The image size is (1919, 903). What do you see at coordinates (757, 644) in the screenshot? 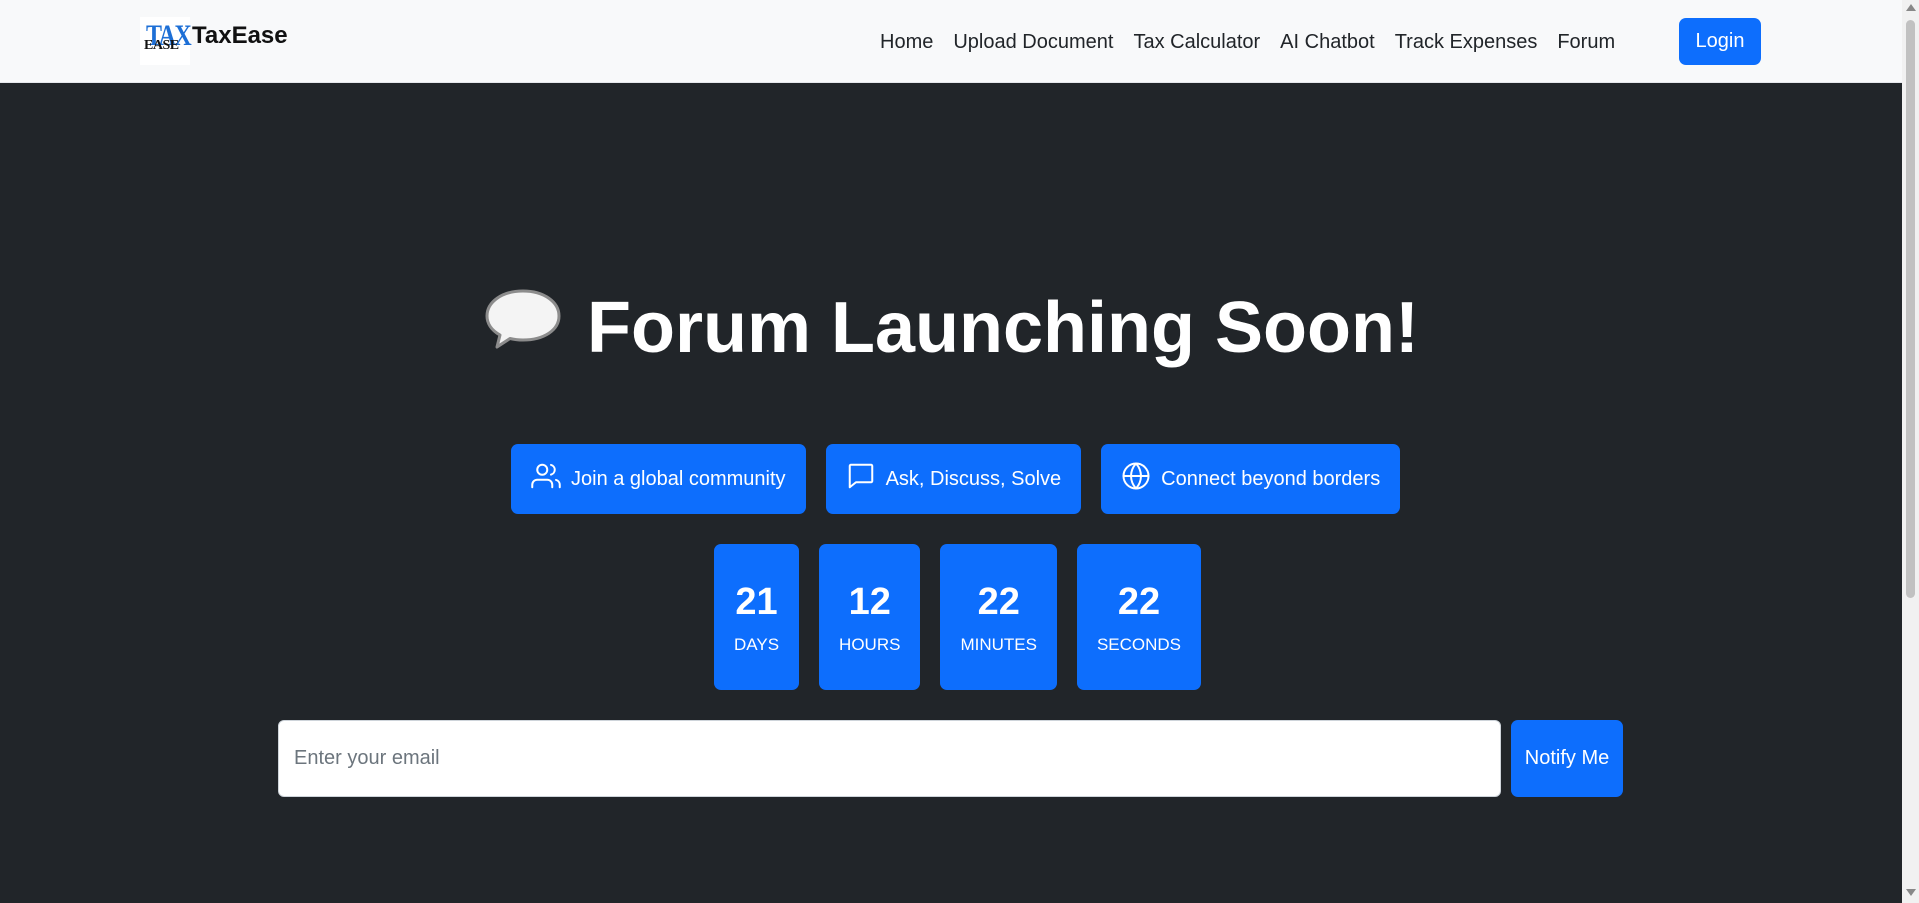
I see `countdown-label: DAYS` at bounding box center [757, 644].